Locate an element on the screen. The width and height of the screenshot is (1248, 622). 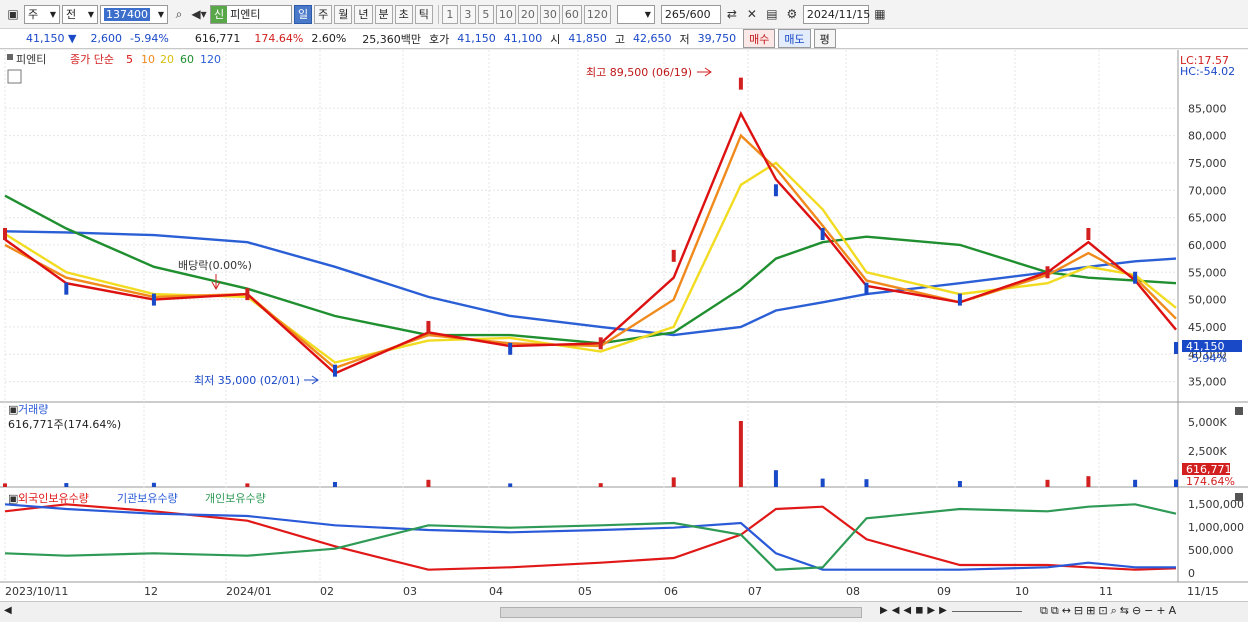
price-tick: 50,000 is located at coordinates (1207, 300).